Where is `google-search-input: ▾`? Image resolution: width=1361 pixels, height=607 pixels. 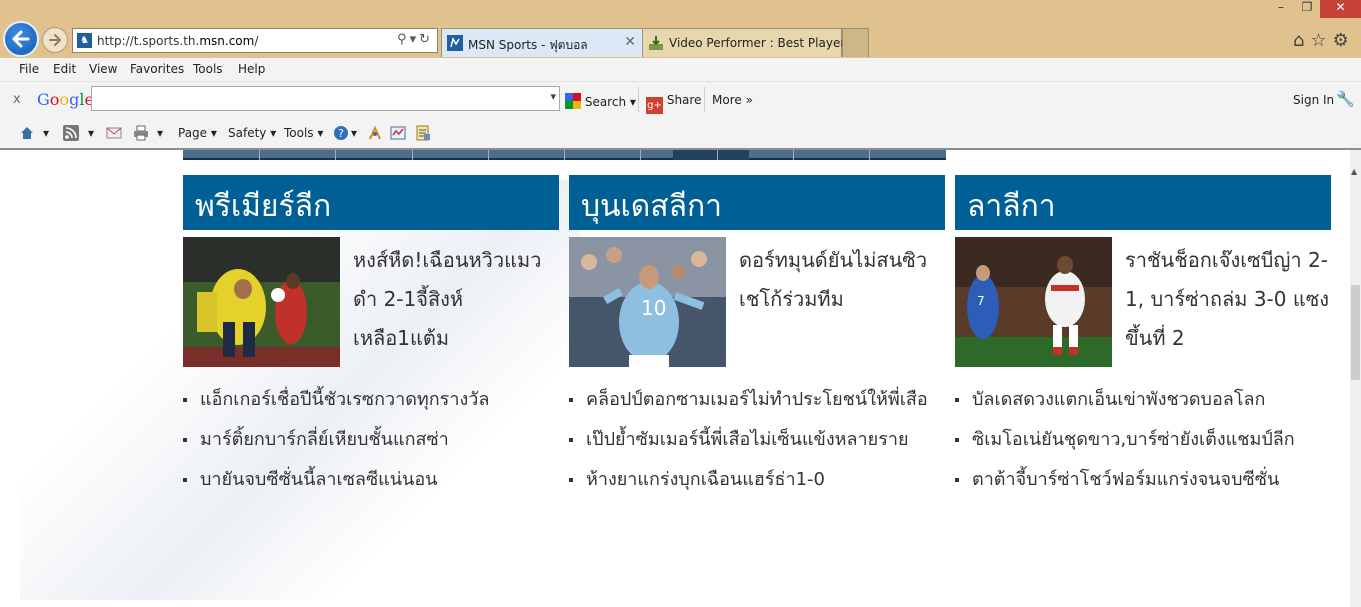
google-search-input: ▾ is located at coordinates (325, 98).